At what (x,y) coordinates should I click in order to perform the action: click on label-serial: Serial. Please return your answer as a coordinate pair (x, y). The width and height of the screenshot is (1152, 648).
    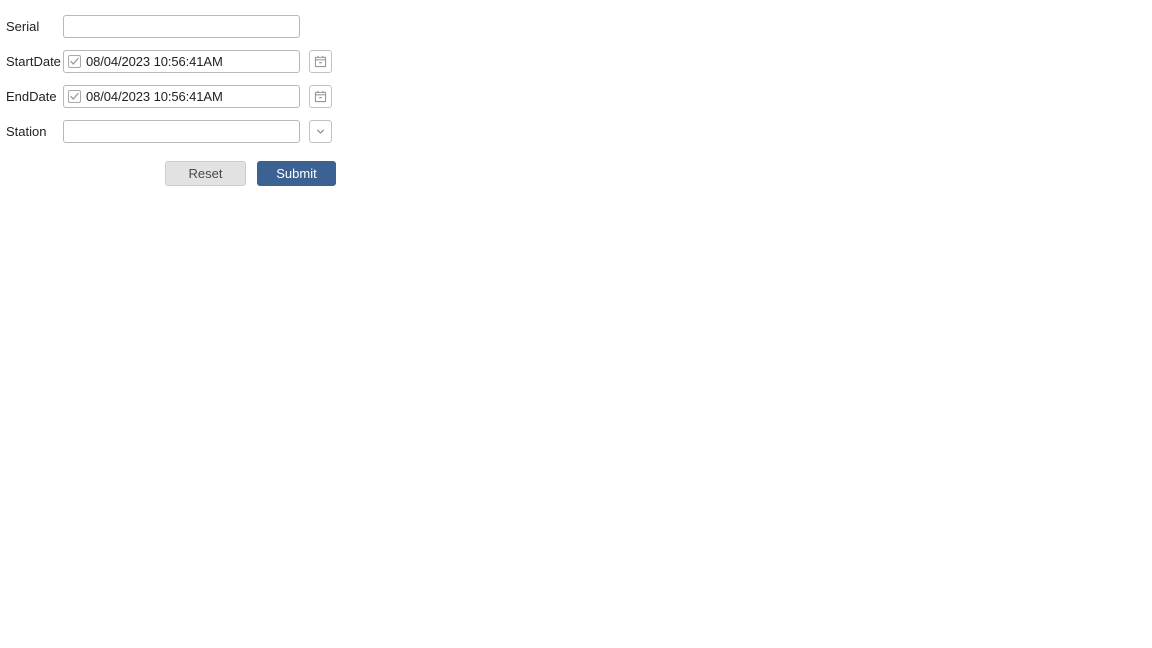
    Looking at the image, I should click on (23, 26).